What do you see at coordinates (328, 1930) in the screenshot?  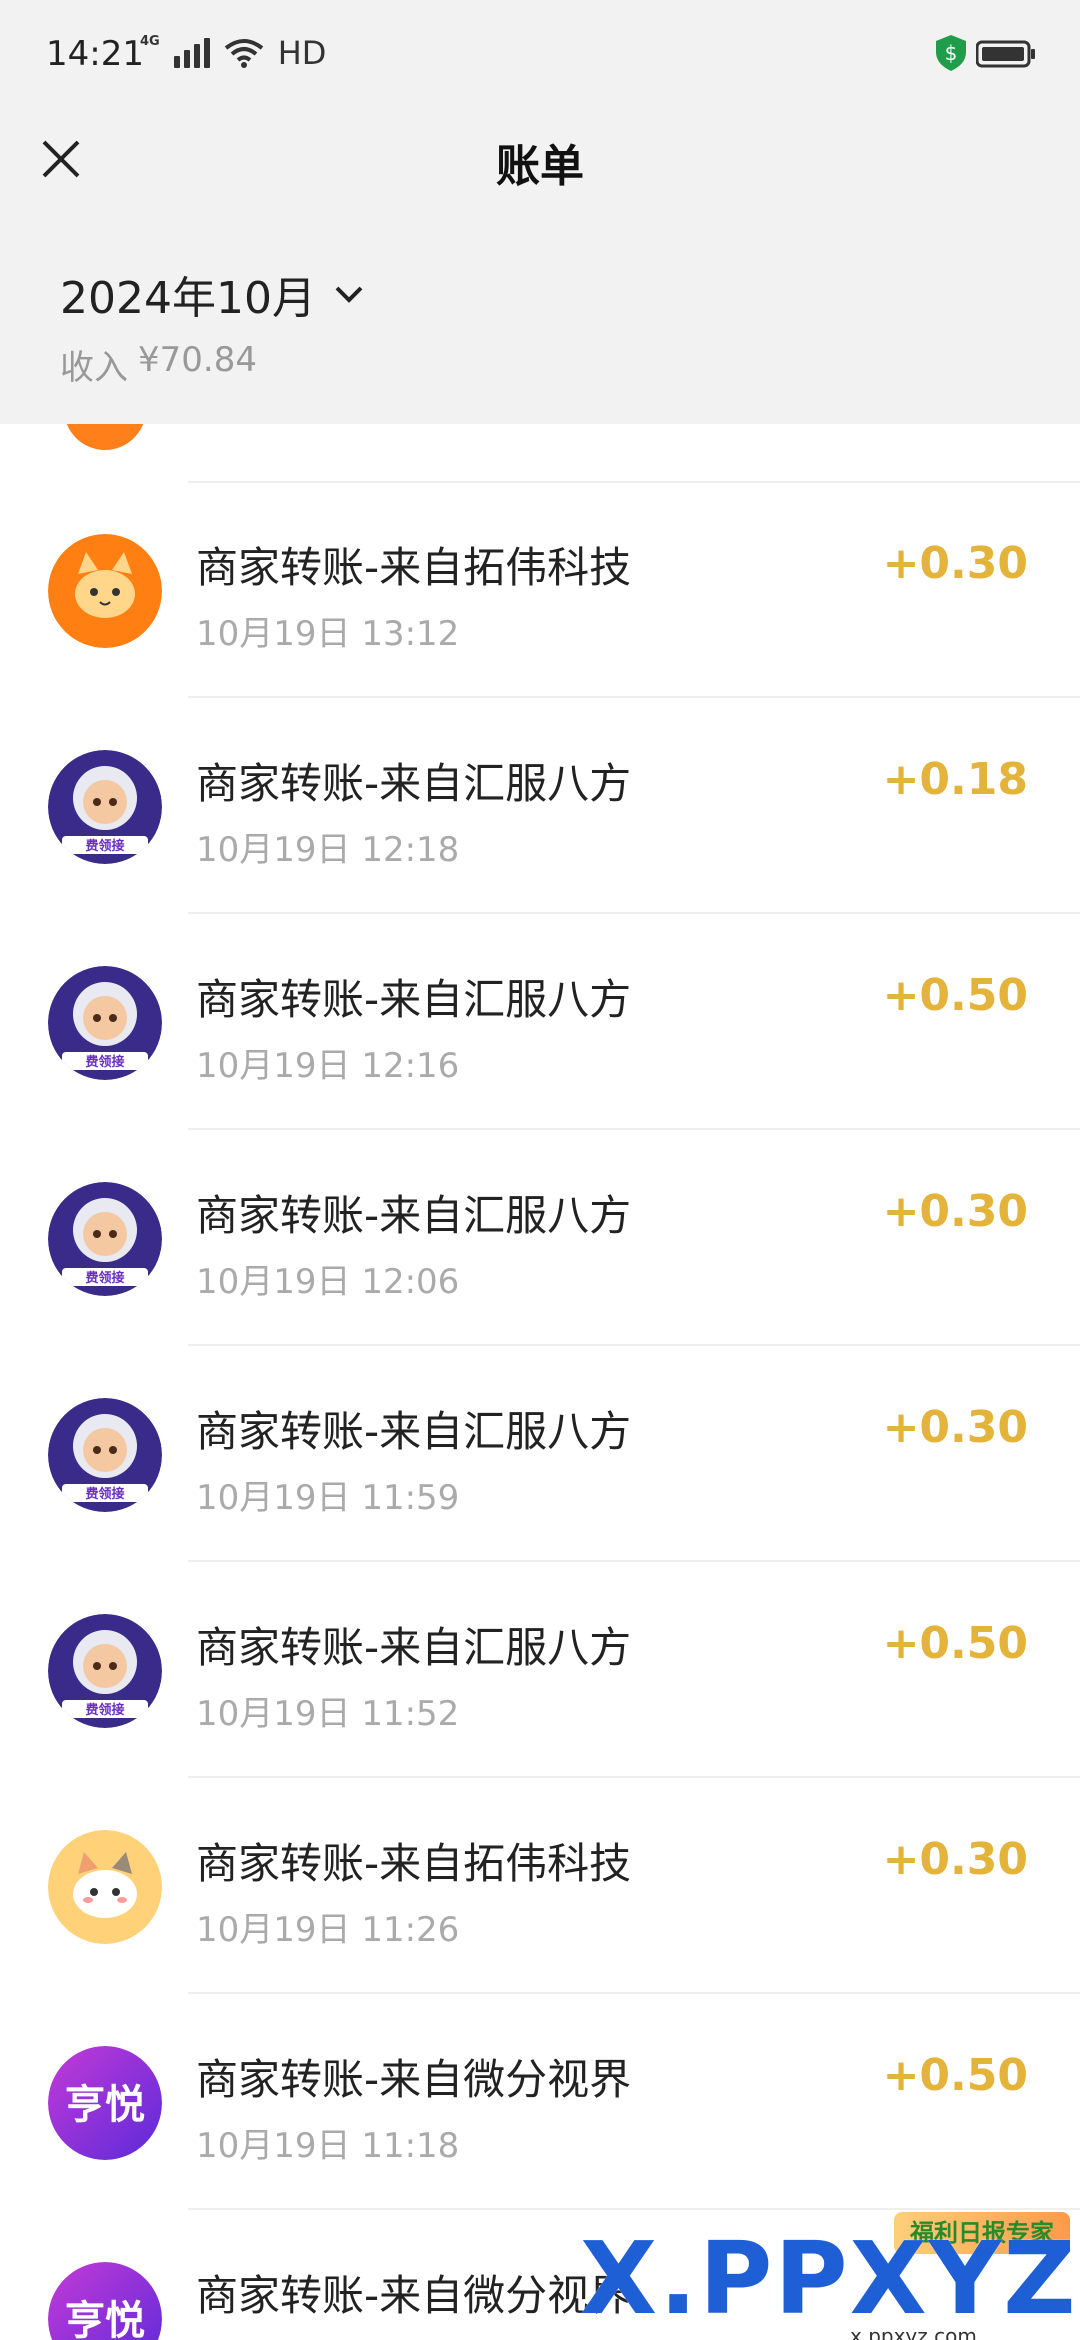 I see `transaction-time: 10月19日 11:26` at bounding box center [328, 1930].